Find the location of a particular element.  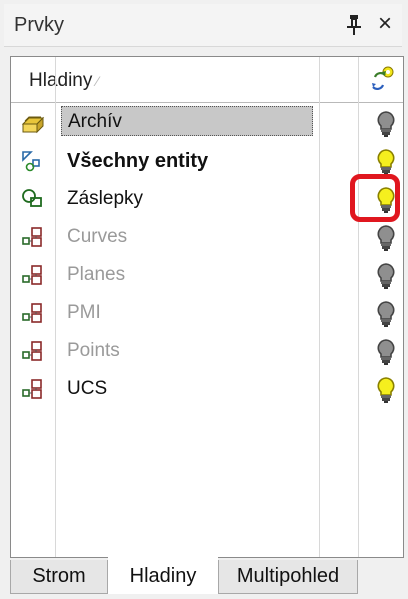

layer-name: Archív is located at coordinates (187, 121).